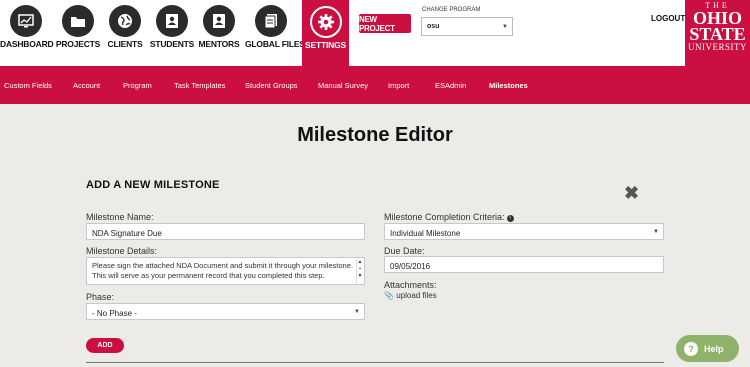 Image resolution: width=750 pixels, height=367 pixels. I want to click on completion-criteria-label: Milestone Completion Criteria: i, so click(449, 217).